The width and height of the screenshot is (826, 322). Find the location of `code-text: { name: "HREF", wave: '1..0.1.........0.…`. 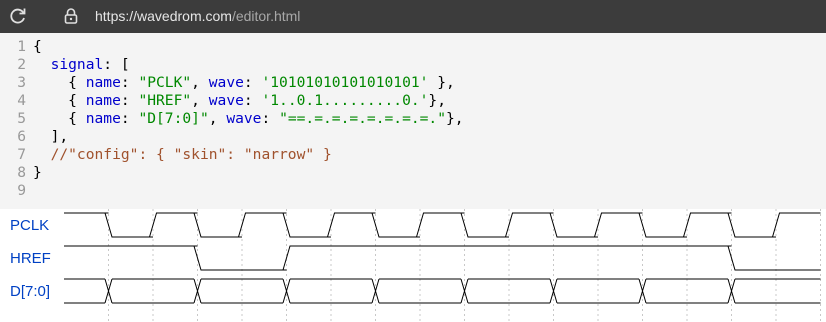

code-text: { name: "HREF", wave: '1..0.1.........0.… is located at coordinates (239, 100).